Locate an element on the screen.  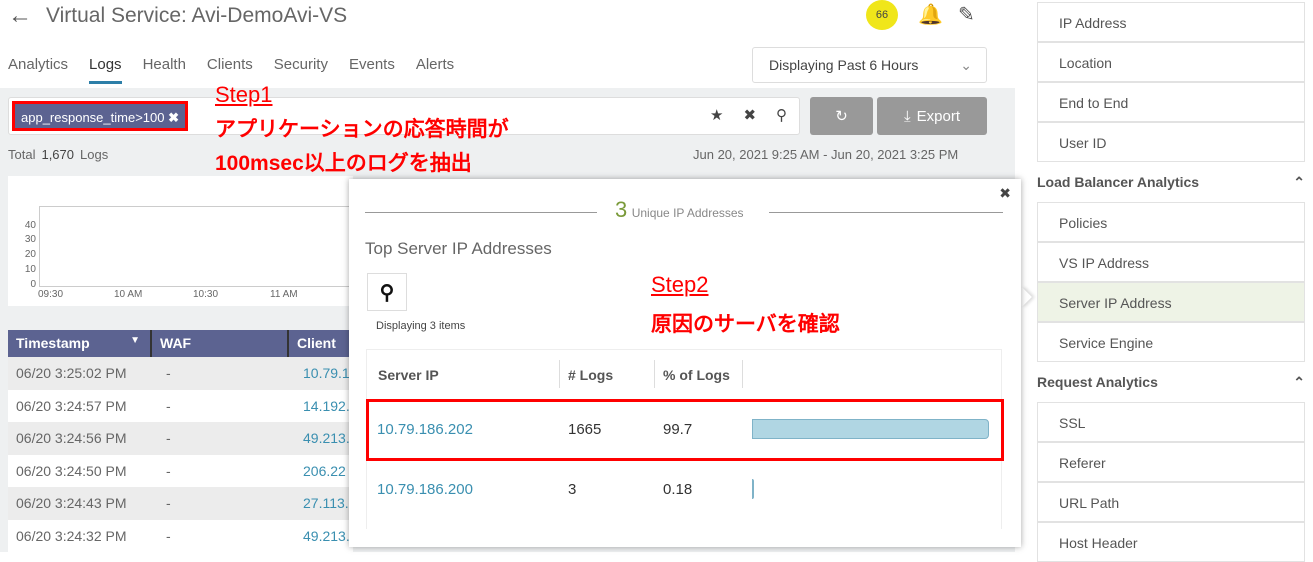
sidebar-item-ssl: SSL is located at coordinates (1171, 422).